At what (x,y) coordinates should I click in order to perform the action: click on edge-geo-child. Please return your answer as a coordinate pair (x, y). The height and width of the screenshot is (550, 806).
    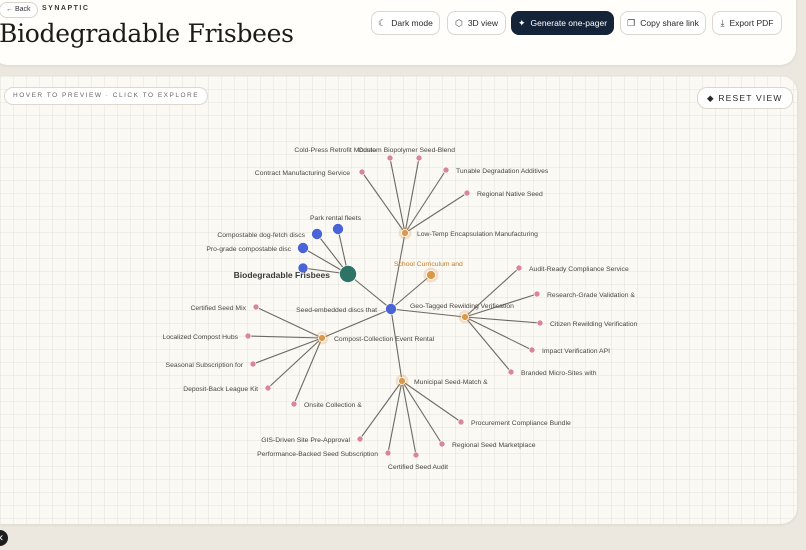
    Looking at the image, I should click on (488, 344).